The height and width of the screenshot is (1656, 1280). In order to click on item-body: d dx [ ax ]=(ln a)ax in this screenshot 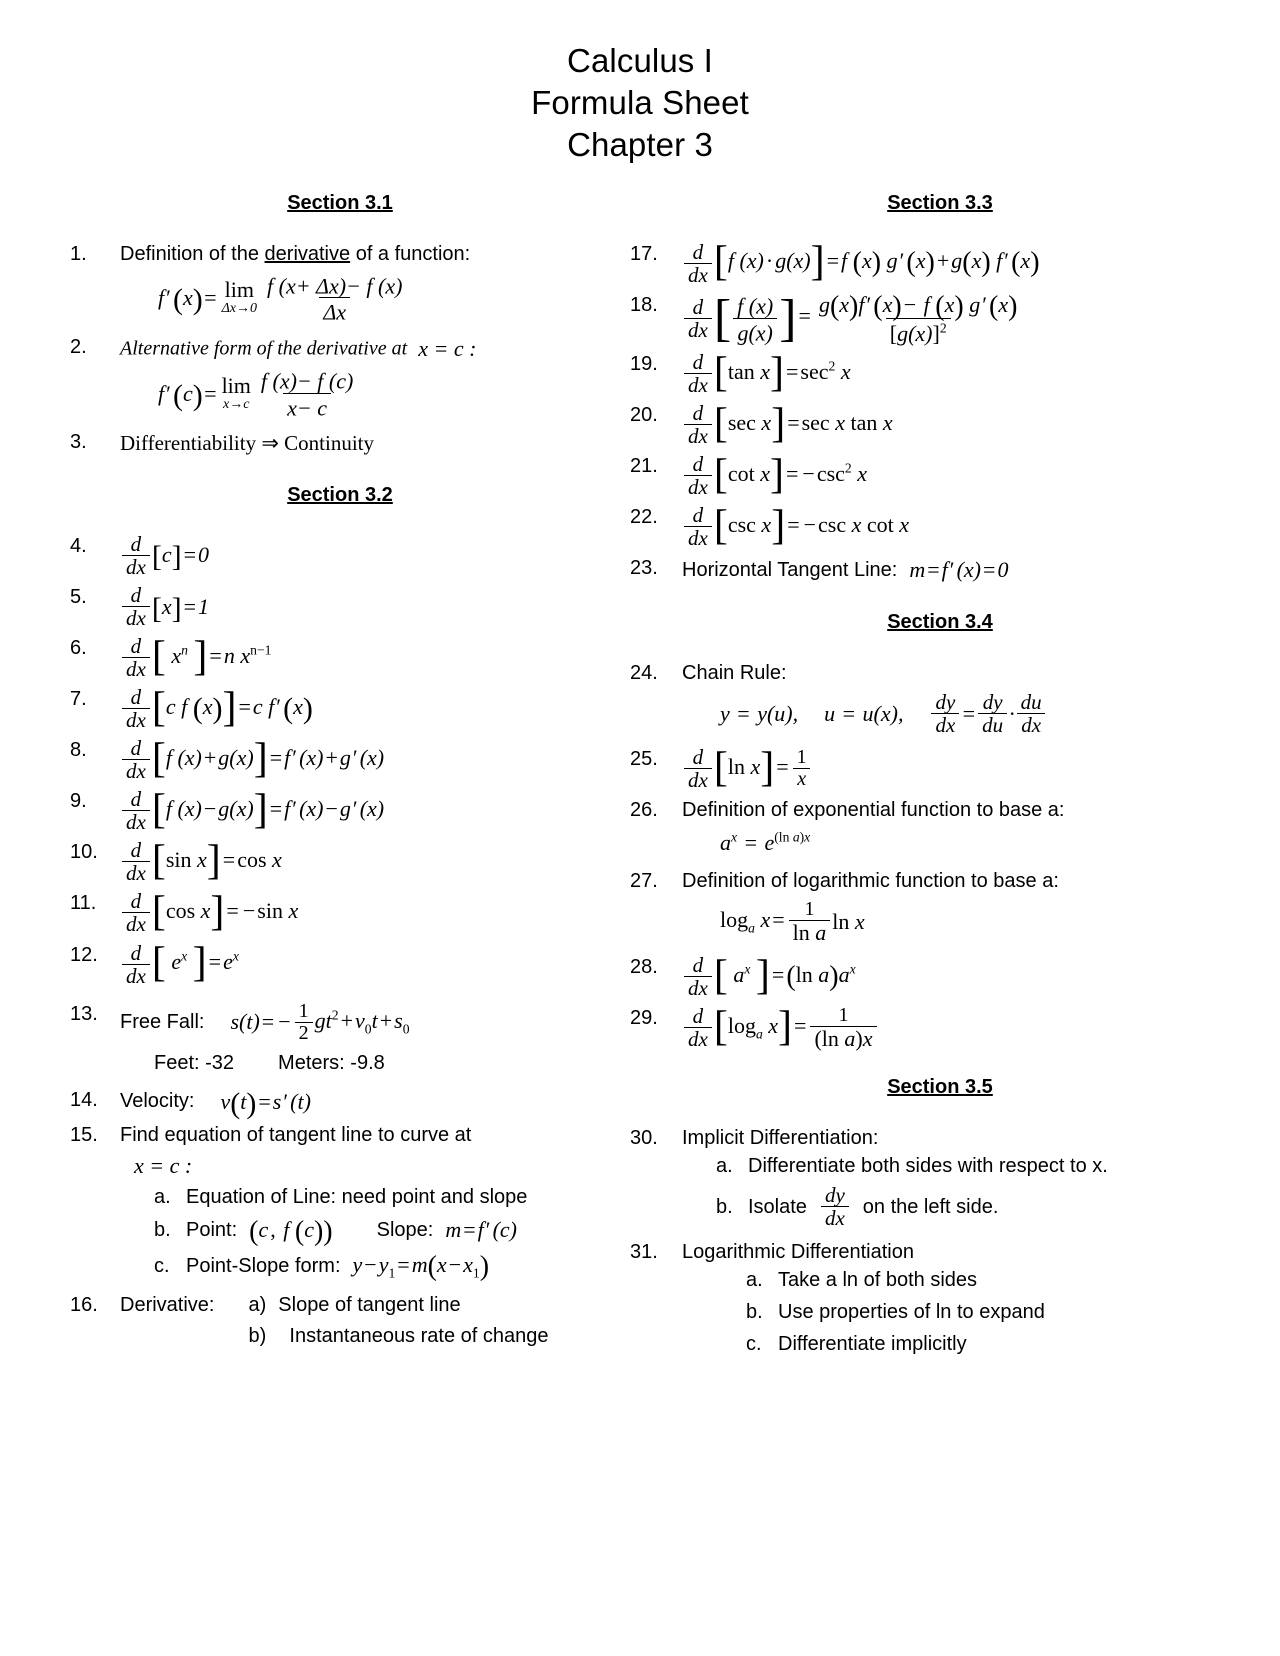, I will do `click(966, 976)`.